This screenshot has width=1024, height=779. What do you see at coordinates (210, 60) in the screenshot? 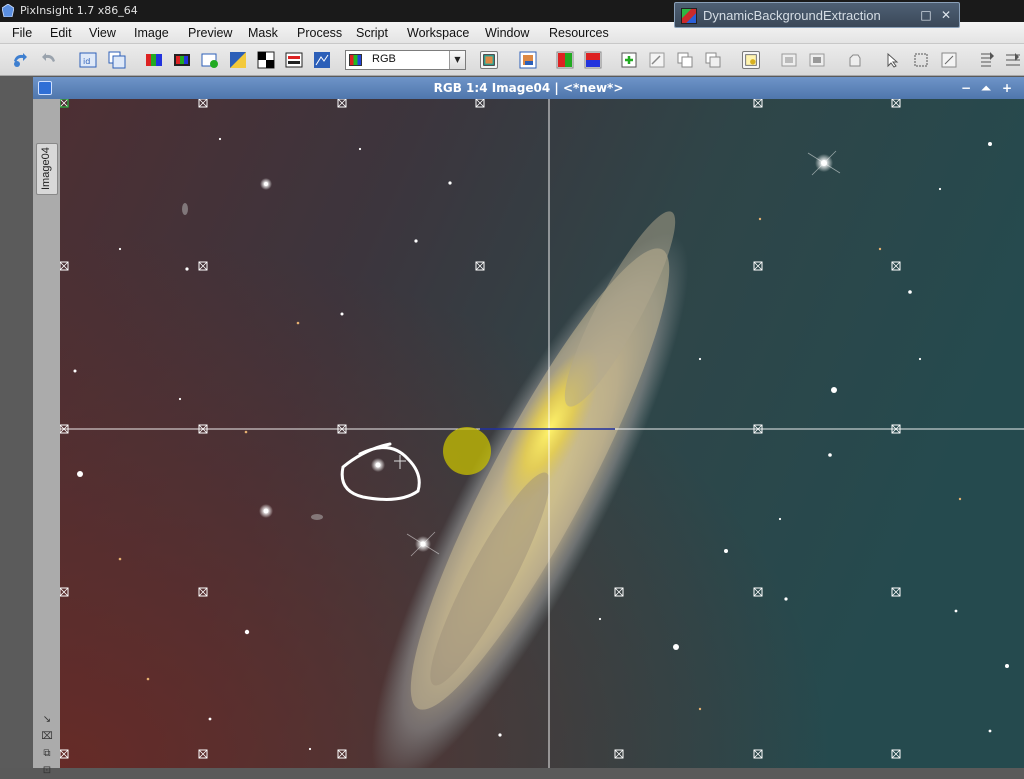
I see `new-preview-icon` at bounding box center [210, 60].